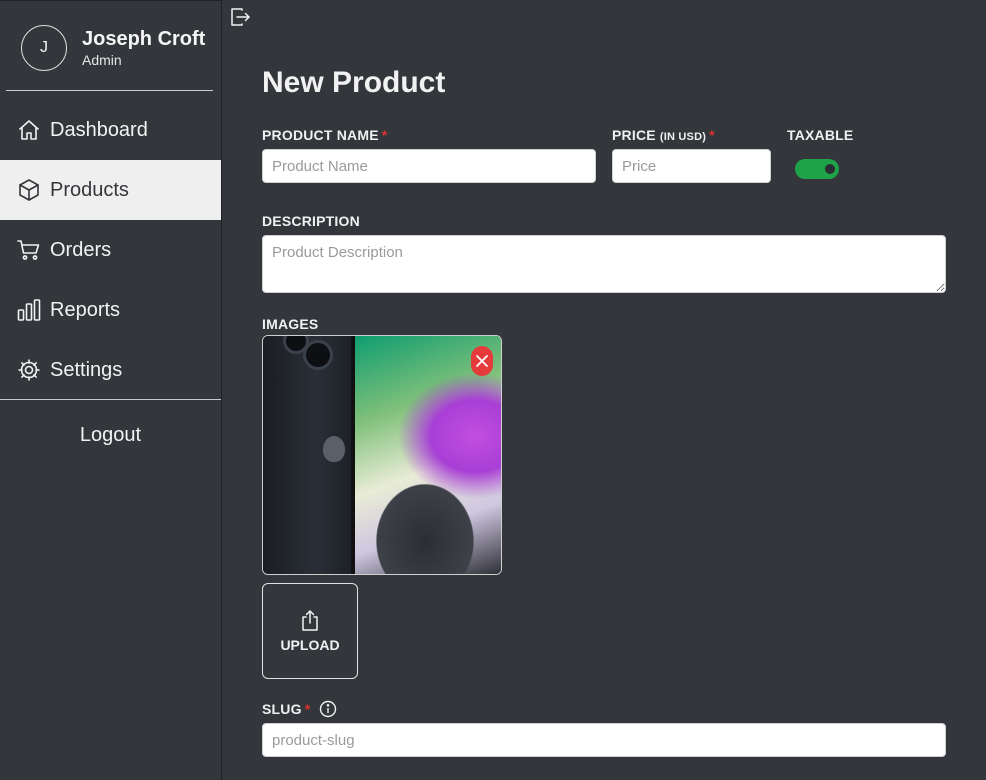  I want to click on user-profile: J Joseph Croft Admin, so click(113, 48).